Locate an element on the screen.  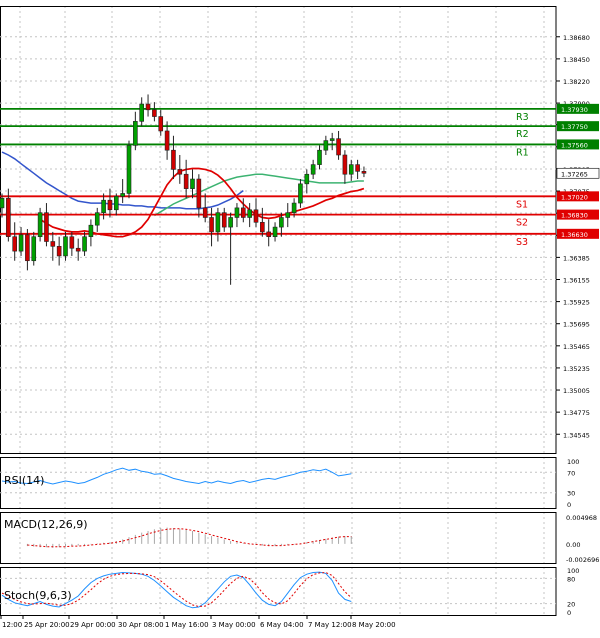
rsi-tick-label: 70 is located at coordinates (571, 473).